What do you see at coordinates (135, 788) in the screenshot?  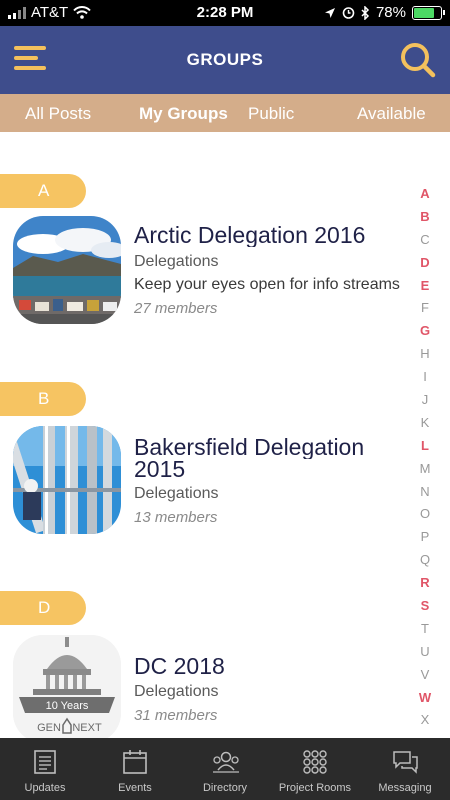 I see `nav-events-label: Events` at bounding box center [135, 788].